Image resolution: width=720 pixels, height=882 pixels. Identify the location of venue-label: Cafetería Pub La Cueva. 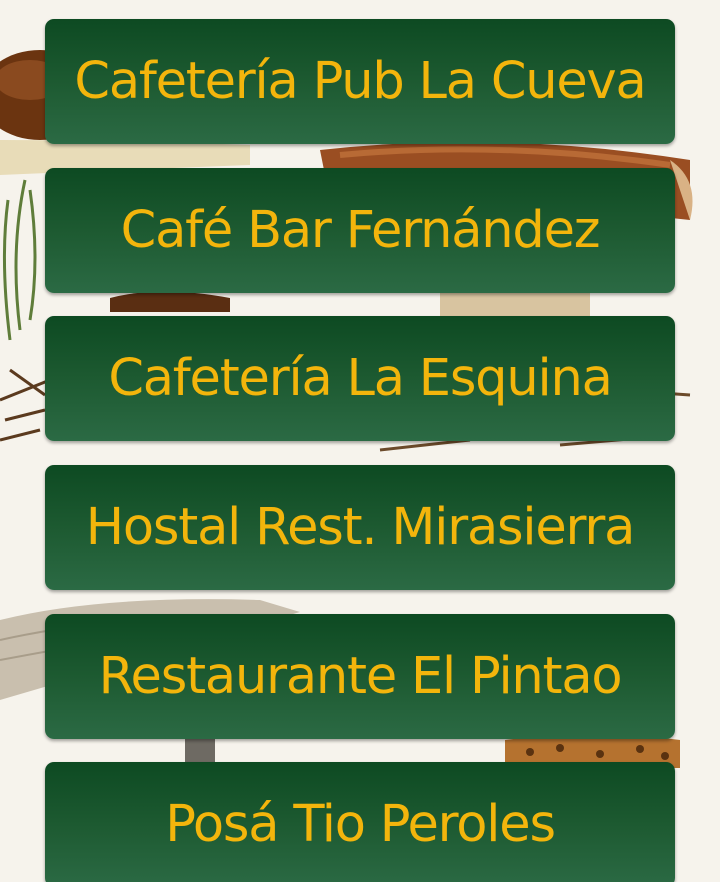
(360, 81).